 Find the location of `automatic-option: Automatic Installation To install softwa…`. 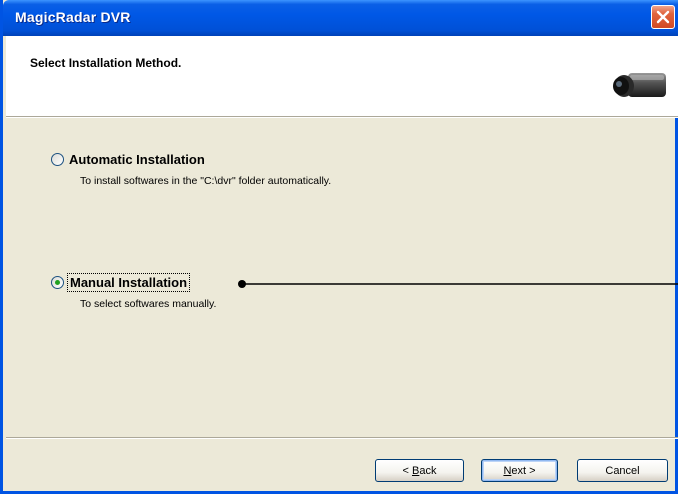

automatic-option: Automatic Installation To install softwa… is located at coordinates (191, 169).